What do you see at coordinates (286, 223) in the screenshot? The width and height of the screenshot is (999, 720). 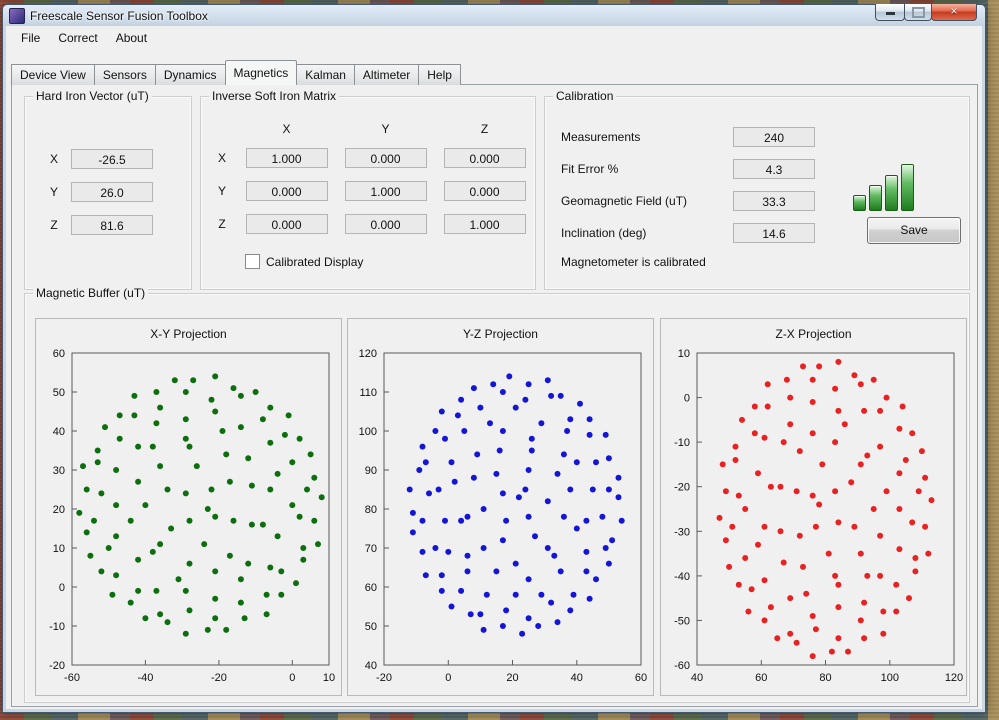 I see `soft-iron-cell-zx: 0.000` at bounding box center [286, 223].